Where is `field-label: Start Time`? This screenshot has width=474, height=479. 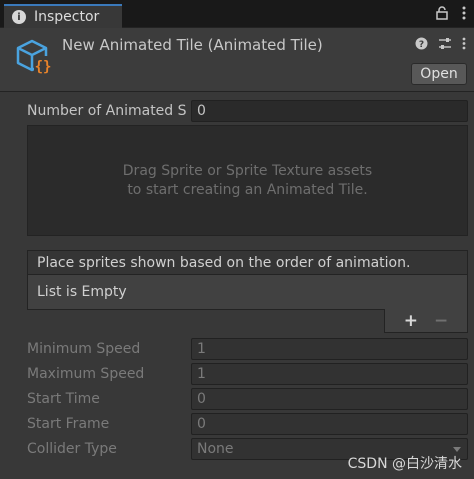 field-label: Start Time is located at coordinates (63, 399).